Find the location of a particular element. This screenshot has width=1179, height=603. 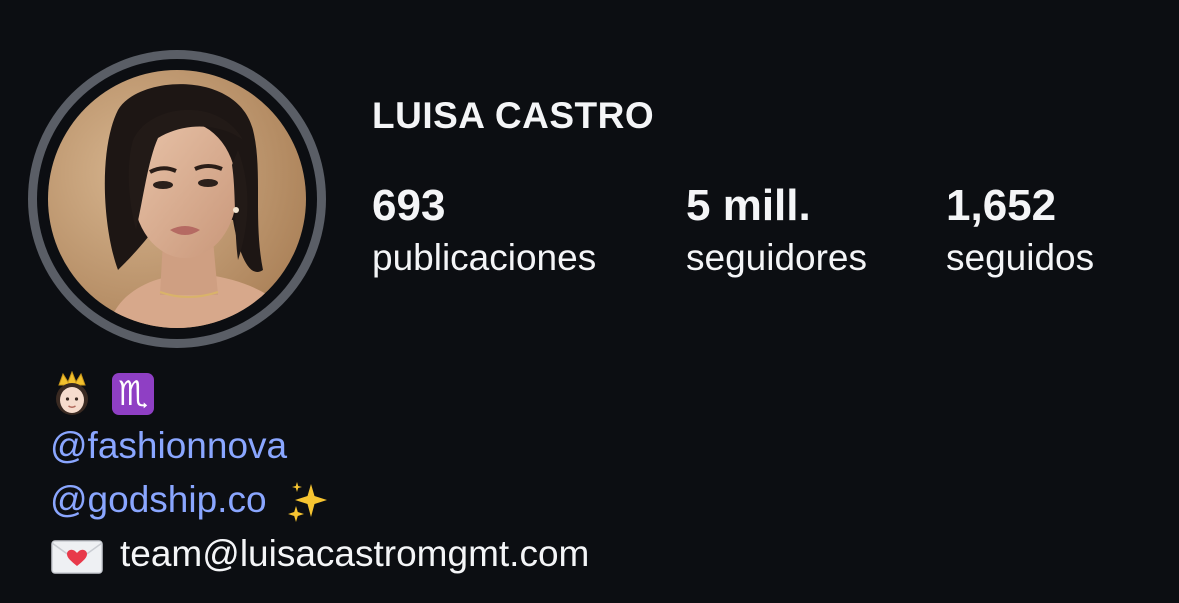

followers-count-label: seguidores is located at coordinates (777, 257).